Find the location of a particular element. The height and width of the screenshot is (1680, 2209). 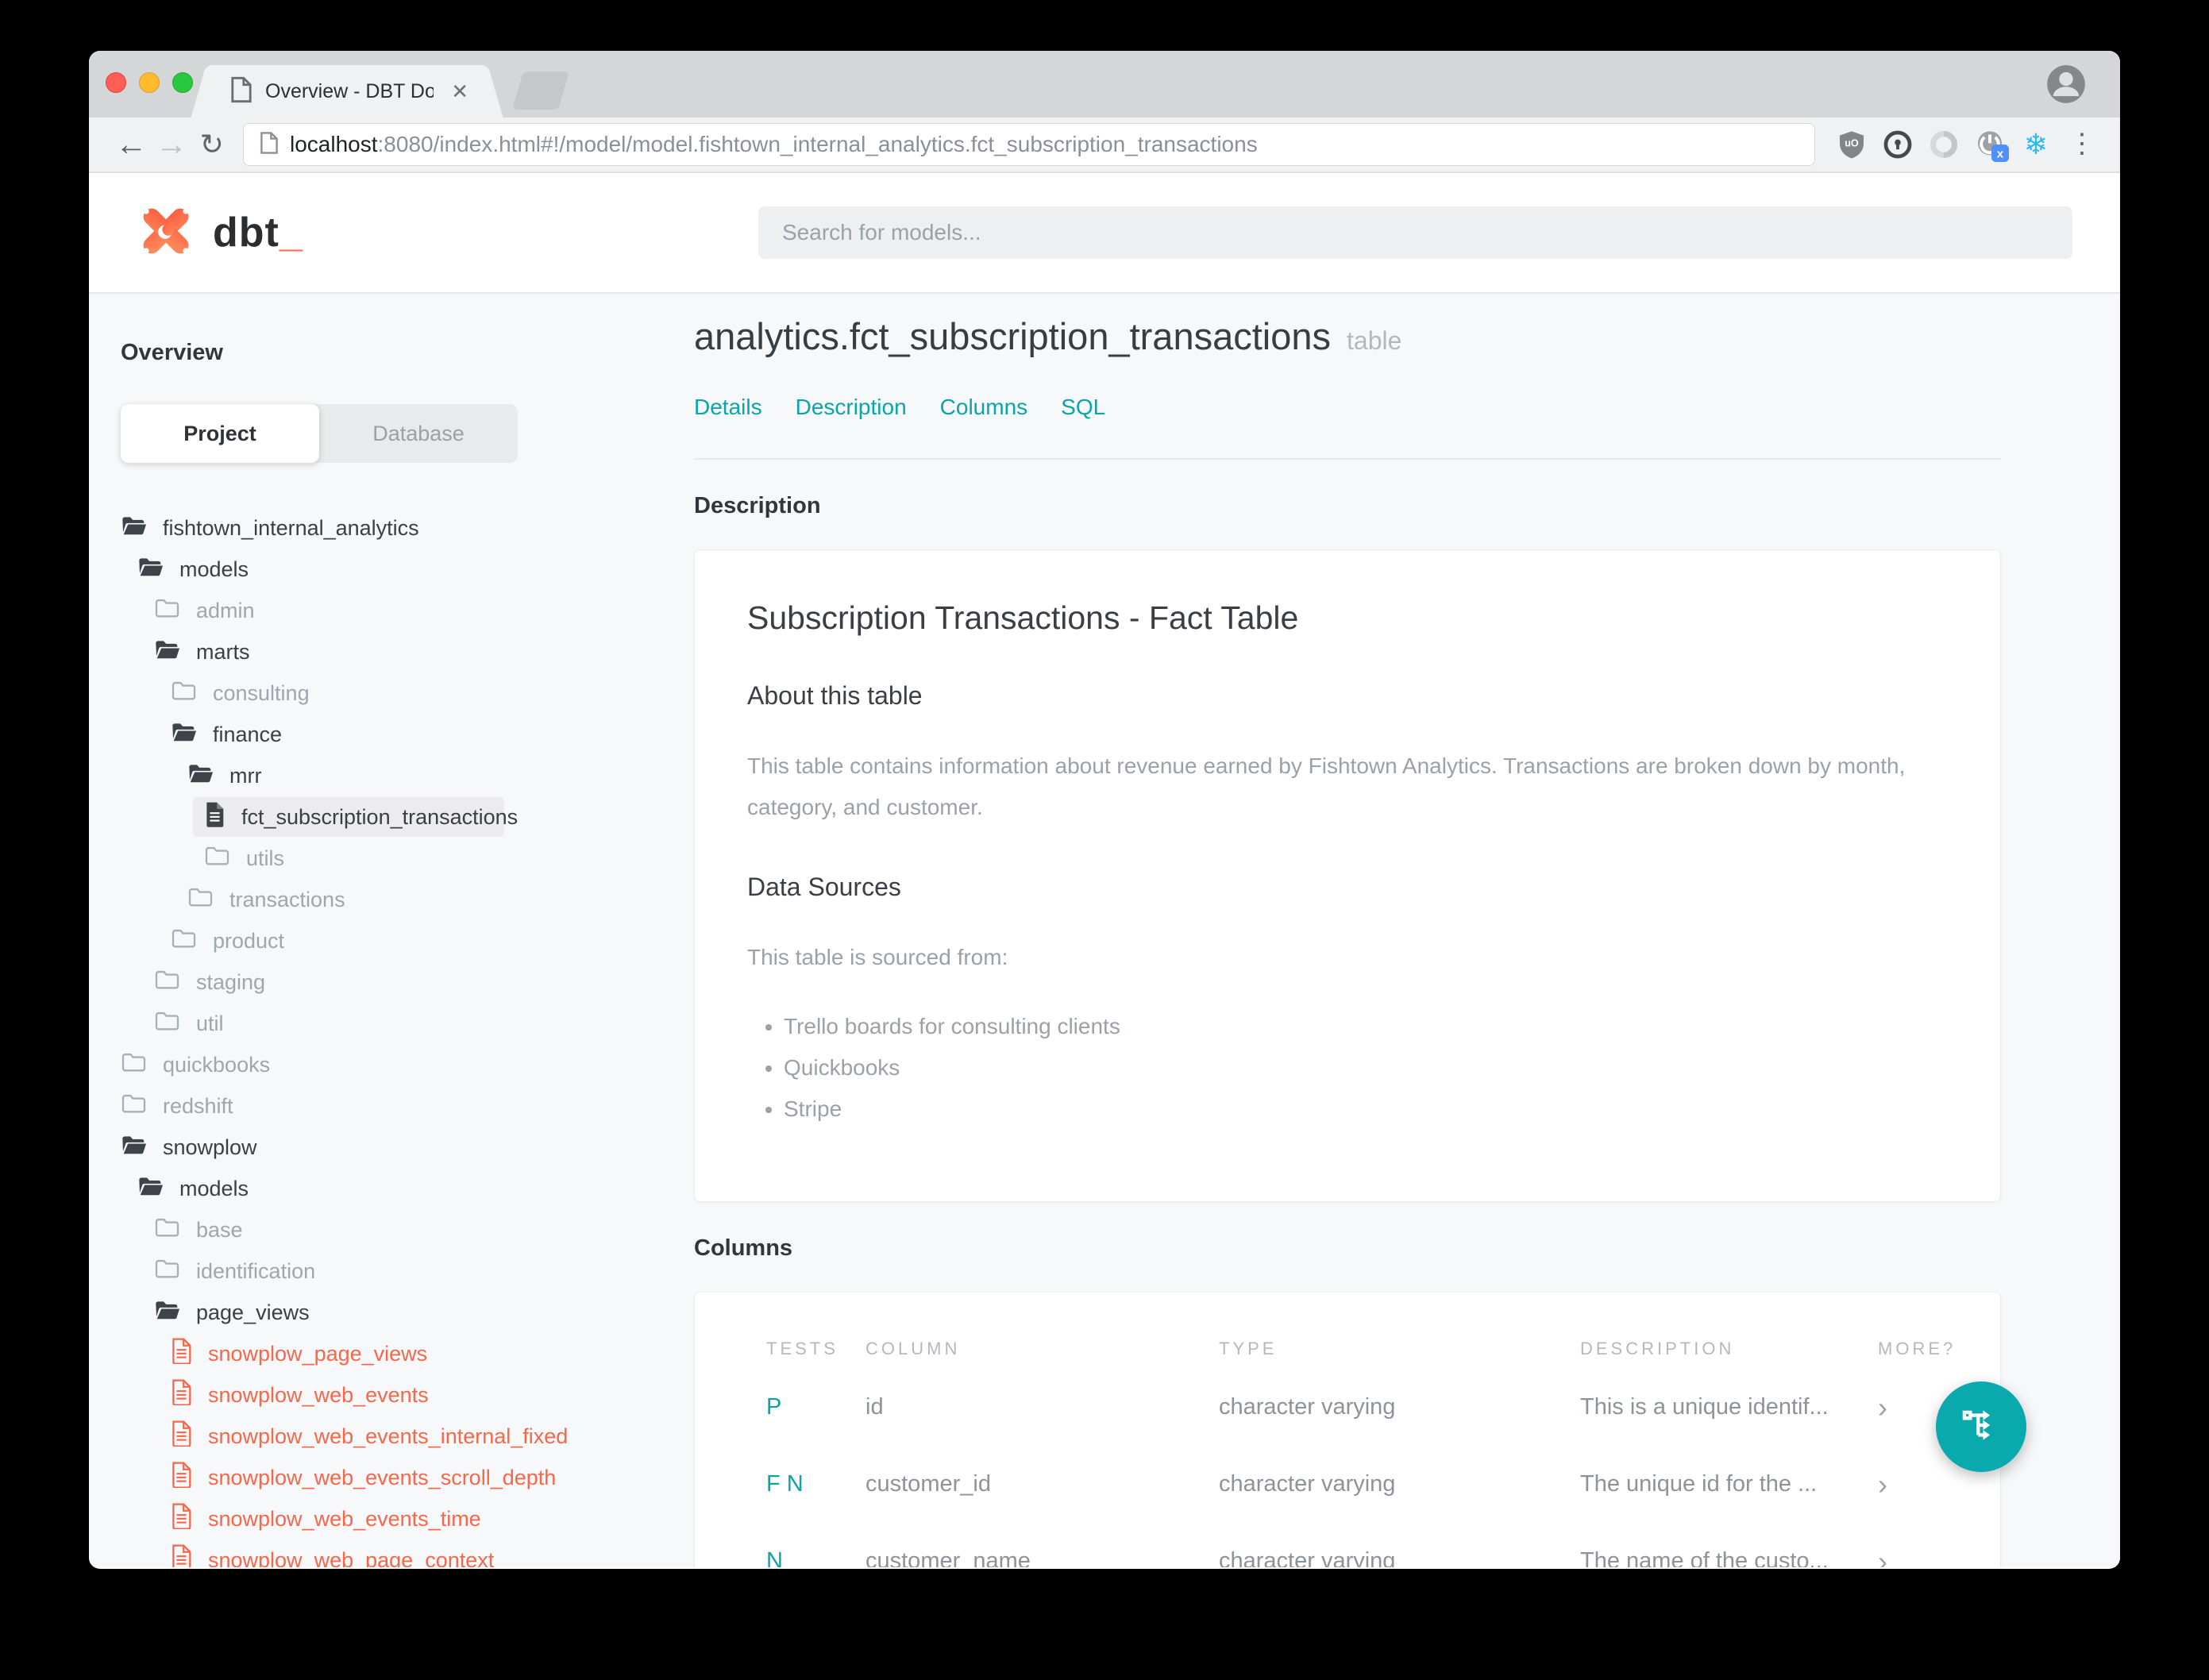

columns-section-heading: Columns is located at coordinates (743, 1248).